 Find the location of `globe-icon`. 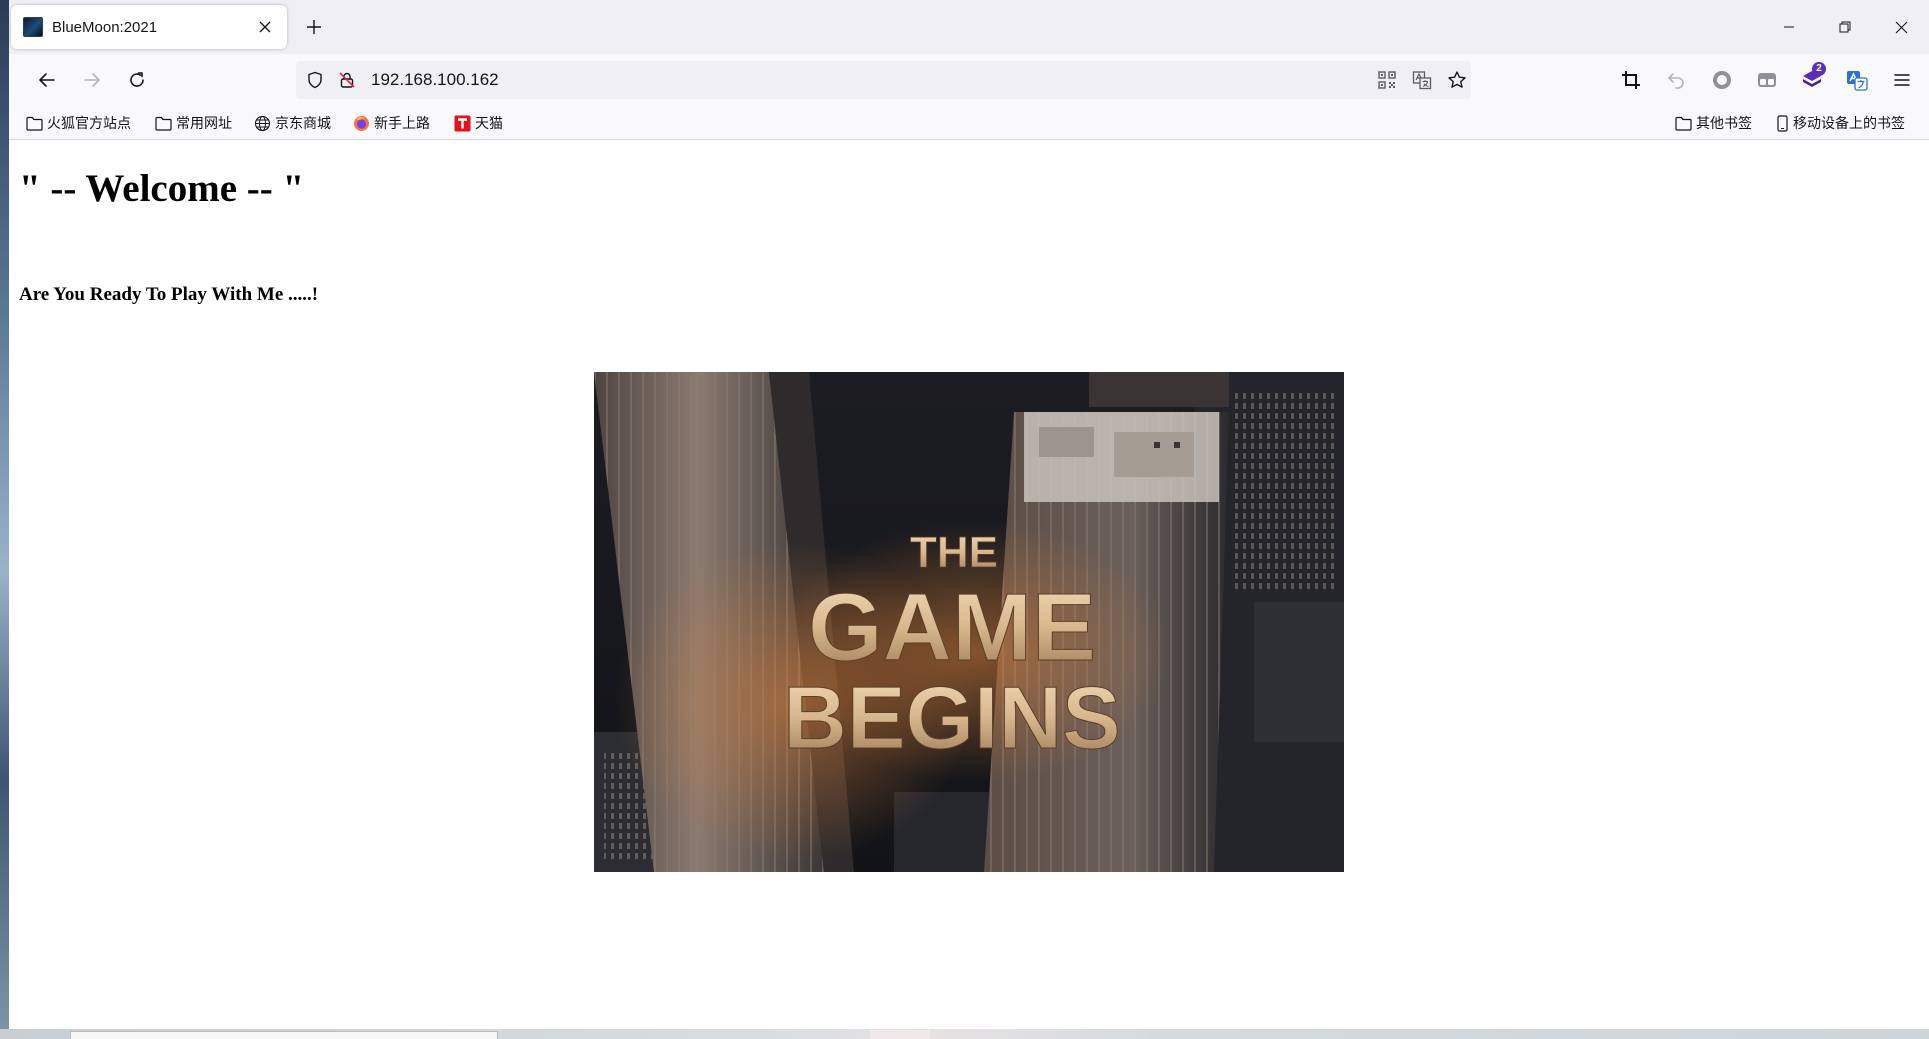

globe-icon is located at coordinates (262, 123).